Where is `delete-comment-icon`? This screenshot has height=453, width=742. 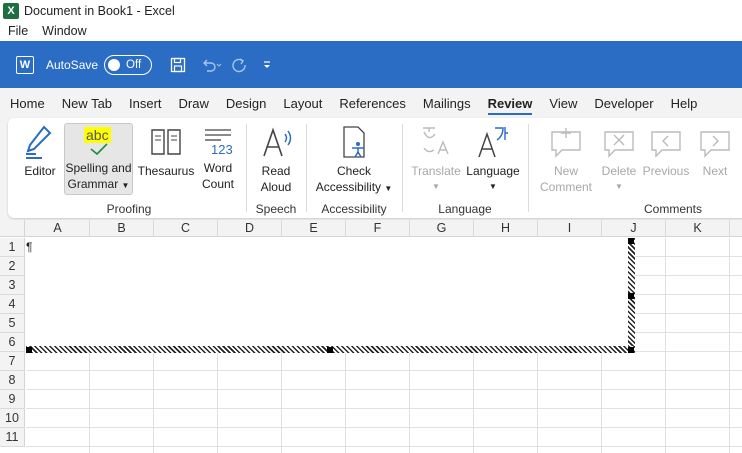 delete-comment-icon is located at coordinates (619, 144).